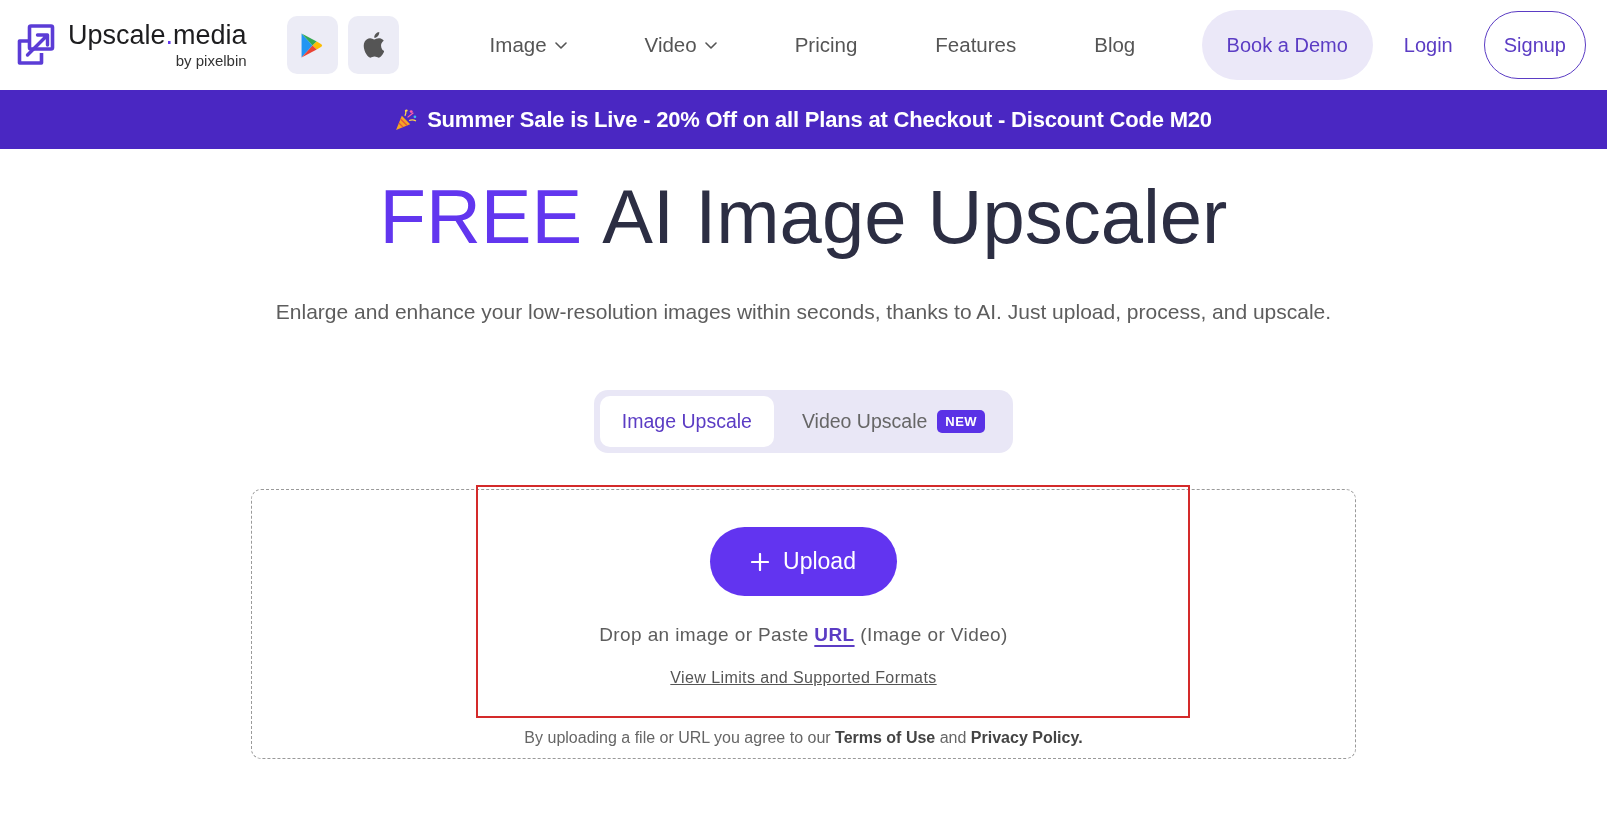  Describe the element at coordinates (35, 45) in the screenshot. I see `logo-icon` at that location.